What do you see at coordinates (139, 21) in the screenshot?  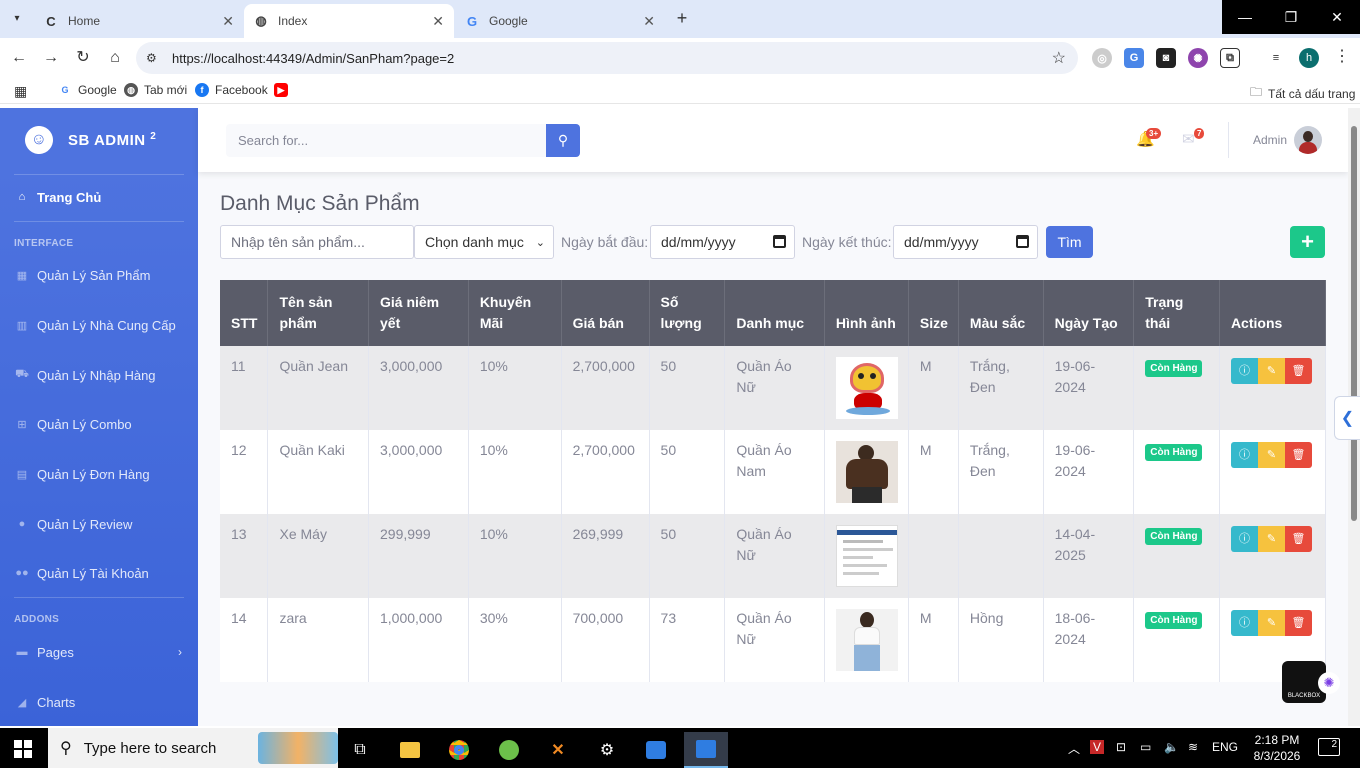 I see `tab-home: C Home ✕` at bounding box center [139, 21].